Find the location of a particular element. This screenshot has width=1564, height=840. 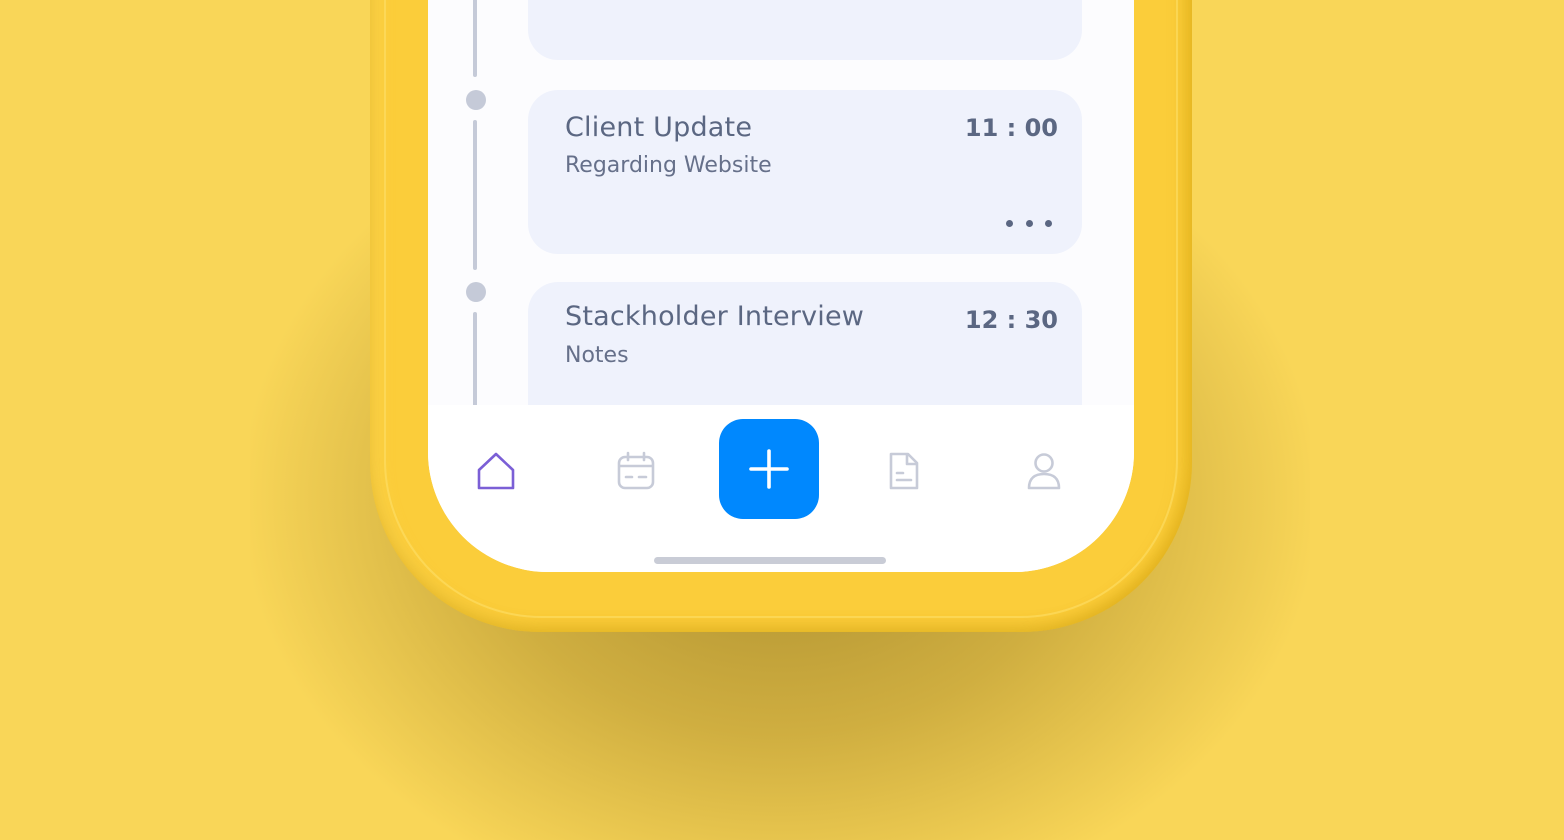

tab-calendar is located at coordinates (636, 471).